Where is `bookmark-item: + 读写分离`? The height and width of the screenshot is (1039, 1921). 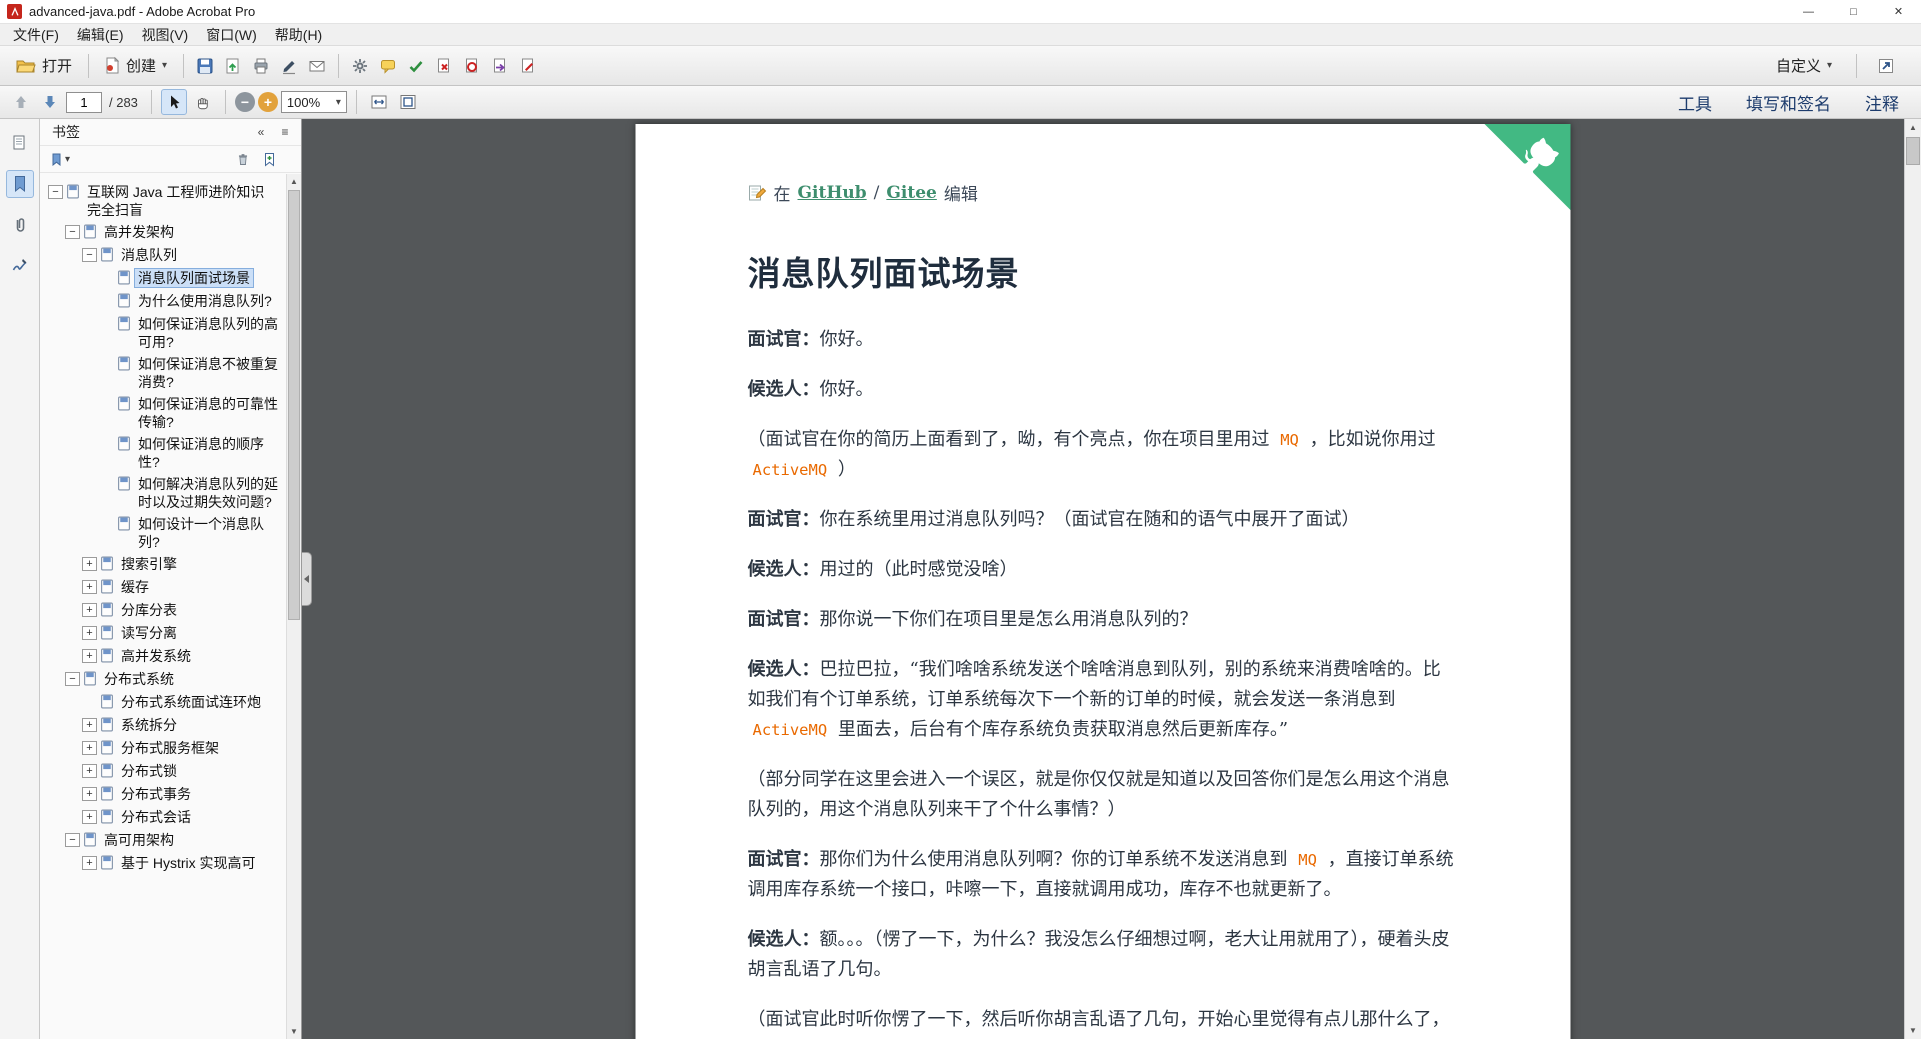
bookmark-item: + 读写分离 is located at coordinates (161, 633).